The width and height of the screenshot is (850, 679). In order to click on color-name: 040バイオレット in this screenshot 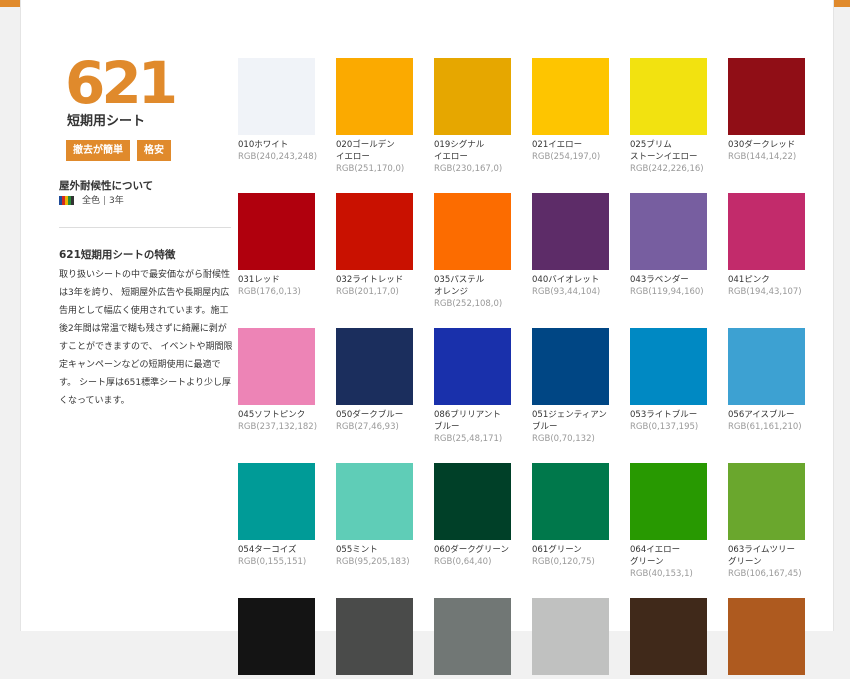, I will do `click(566, 280)`.